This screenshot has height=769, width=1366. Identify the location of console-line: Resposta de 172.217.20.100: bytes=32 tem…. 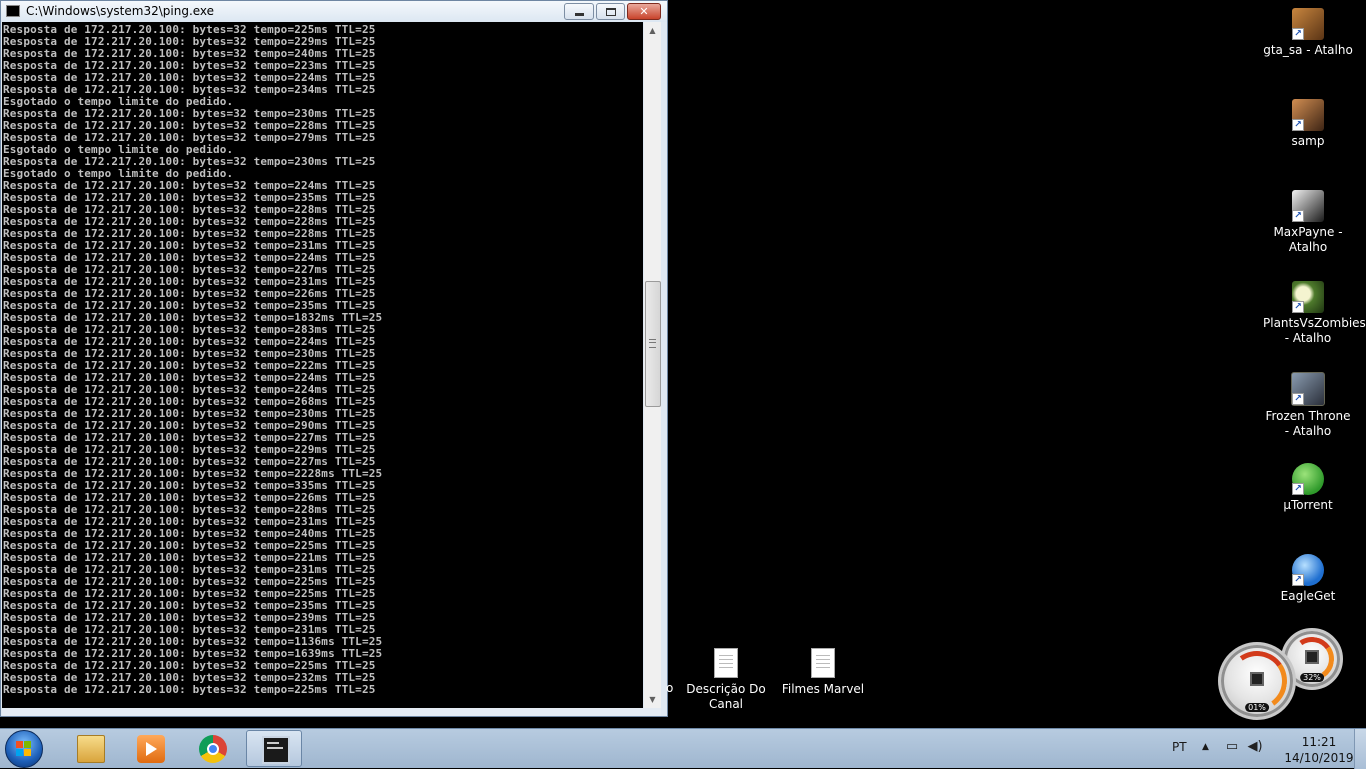
(189, 689).